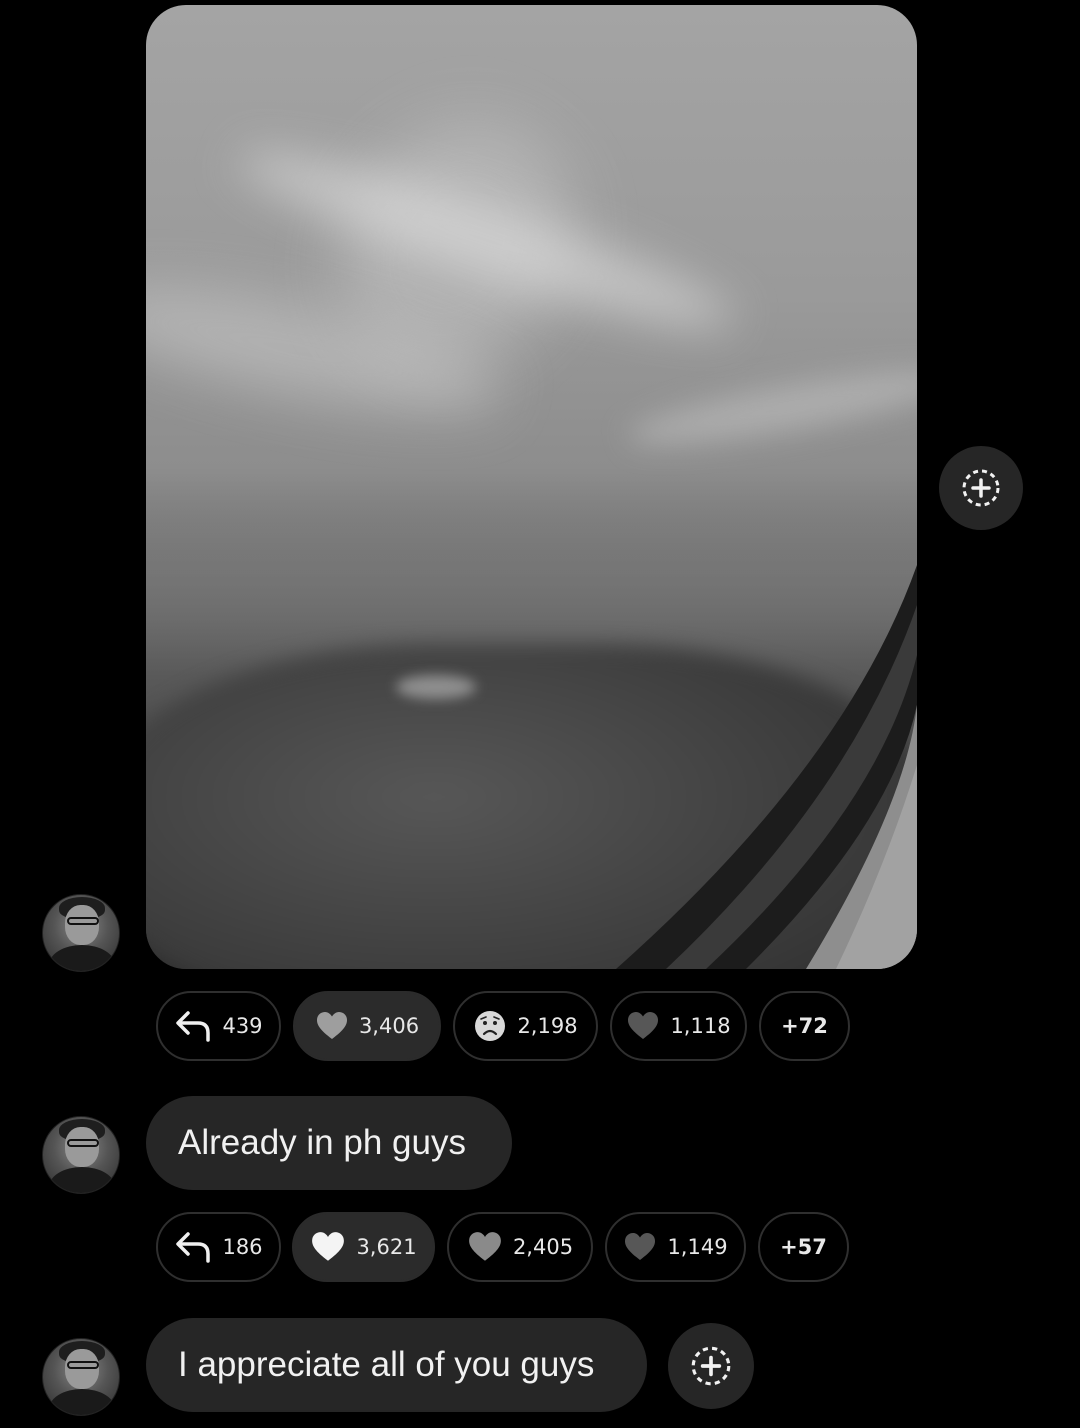  I want to click on reaction-heart-count: 3,406, so click(389, 1026).